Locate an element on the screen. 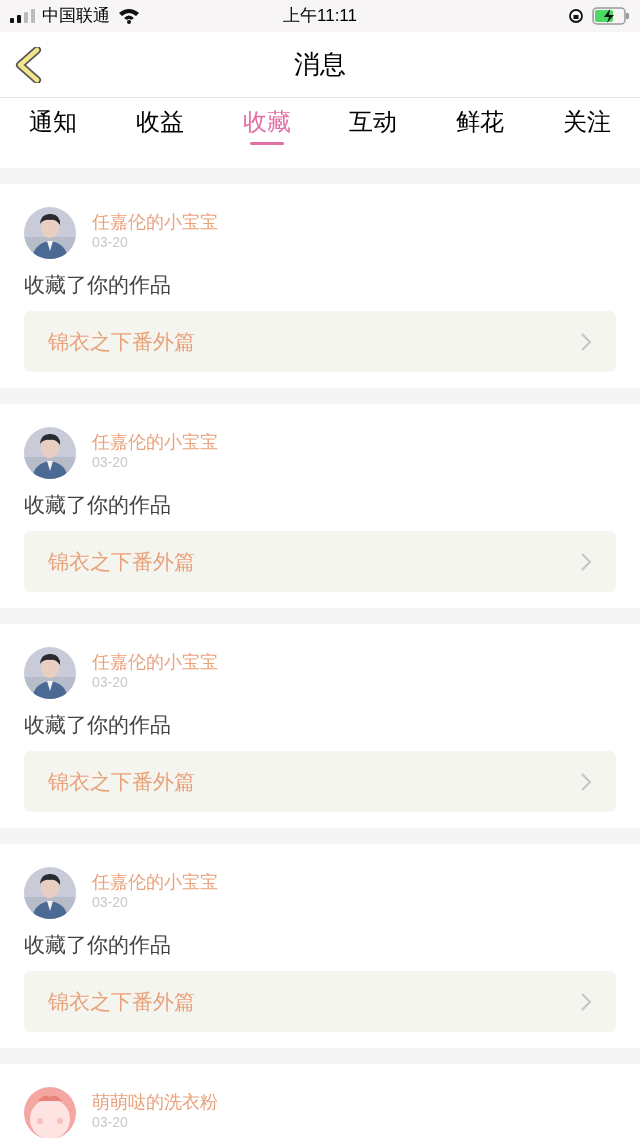  tab: 收益 is located at coordinates (160, 119).